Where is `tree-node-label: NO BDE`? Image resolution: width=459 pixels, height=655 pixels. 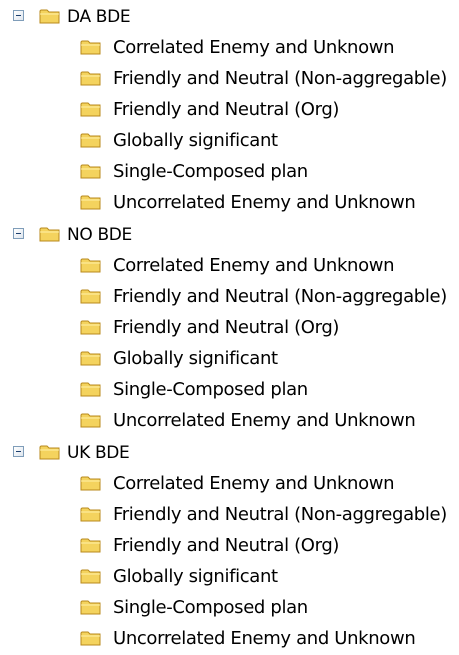
tree-node-label: NO BDE is located at coordinates (99, 235).